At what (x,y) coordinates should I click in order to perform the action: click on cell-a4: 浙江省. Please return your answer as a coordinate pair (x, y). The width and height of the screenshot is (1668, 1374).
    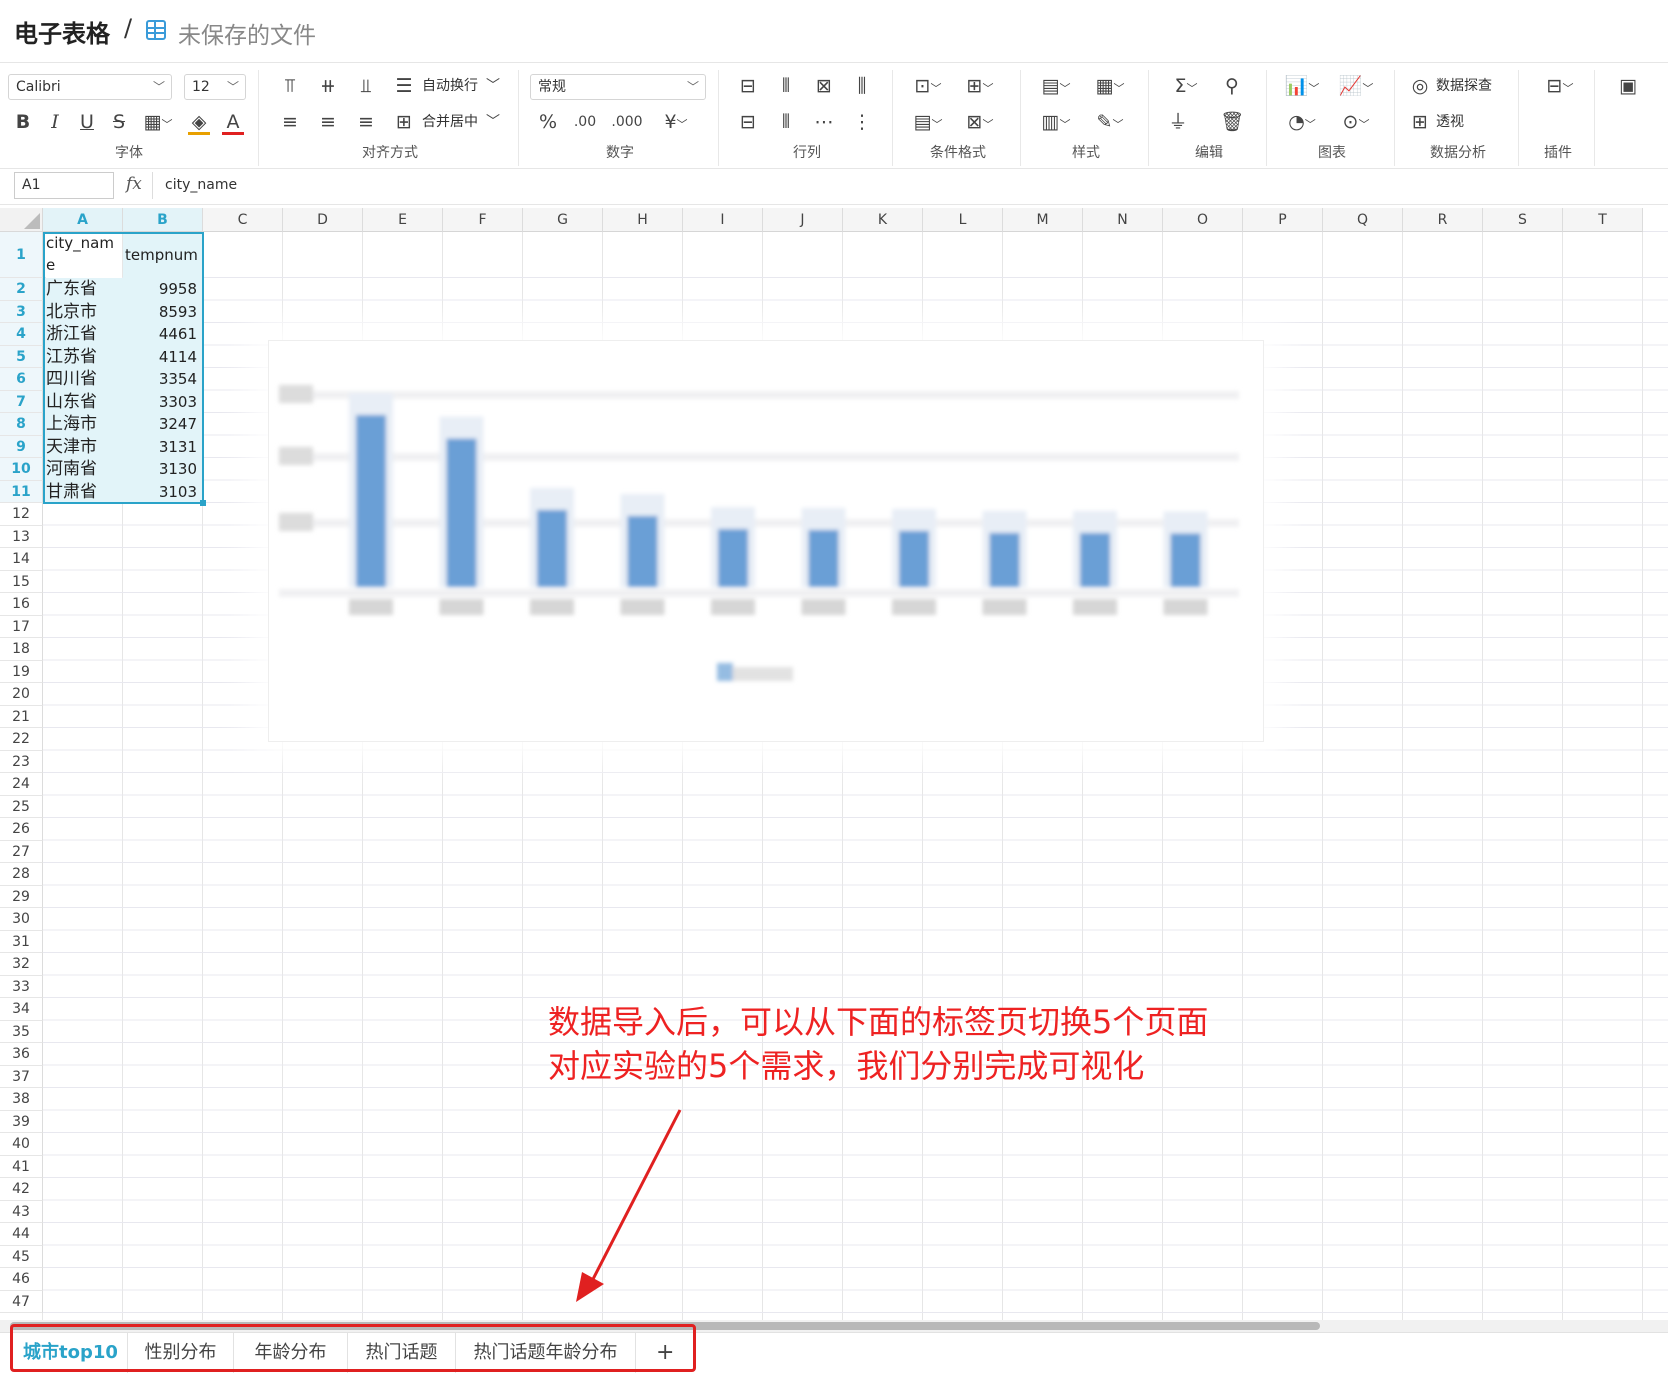
    Looking at the image, I should click on (83, 334).